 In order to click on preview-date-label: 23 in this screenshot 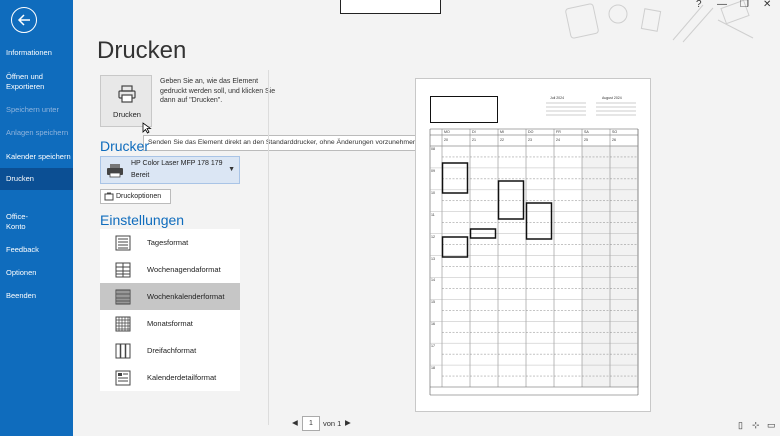, I will do `click(530, 140)`.